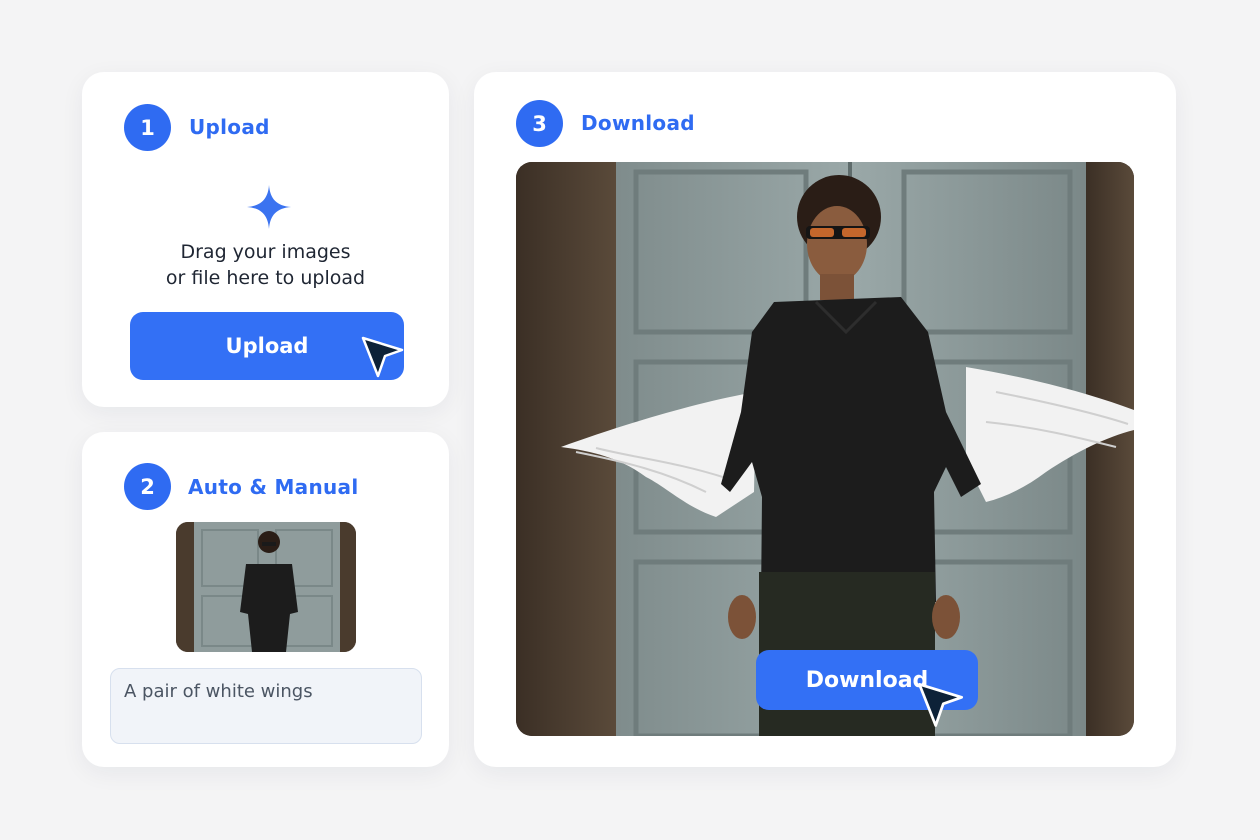 The height and width of the screenshot is (840, 1260). I want to click on drop-text-line1: Drag your images, so click(265, 252).